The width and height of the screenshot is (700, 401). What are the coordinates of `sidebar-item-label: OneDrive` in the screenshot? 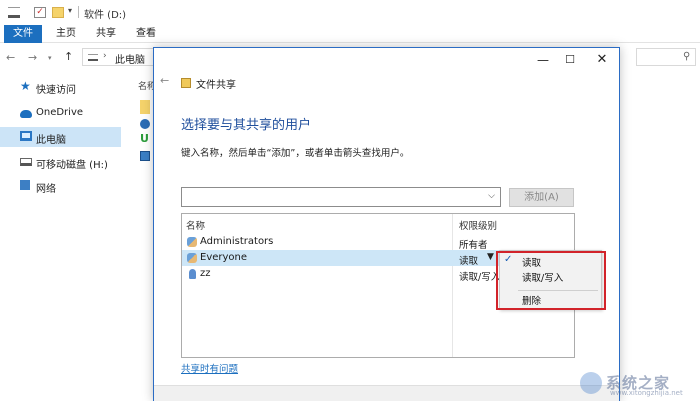 It's located at (60, 112).